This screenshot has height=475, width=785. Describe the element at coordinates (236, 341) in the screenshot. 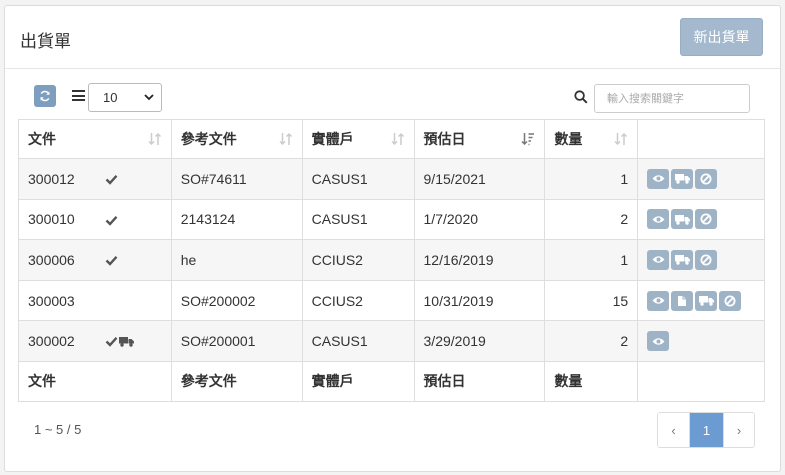

I see `cell-ref: SO#200001` at that location.